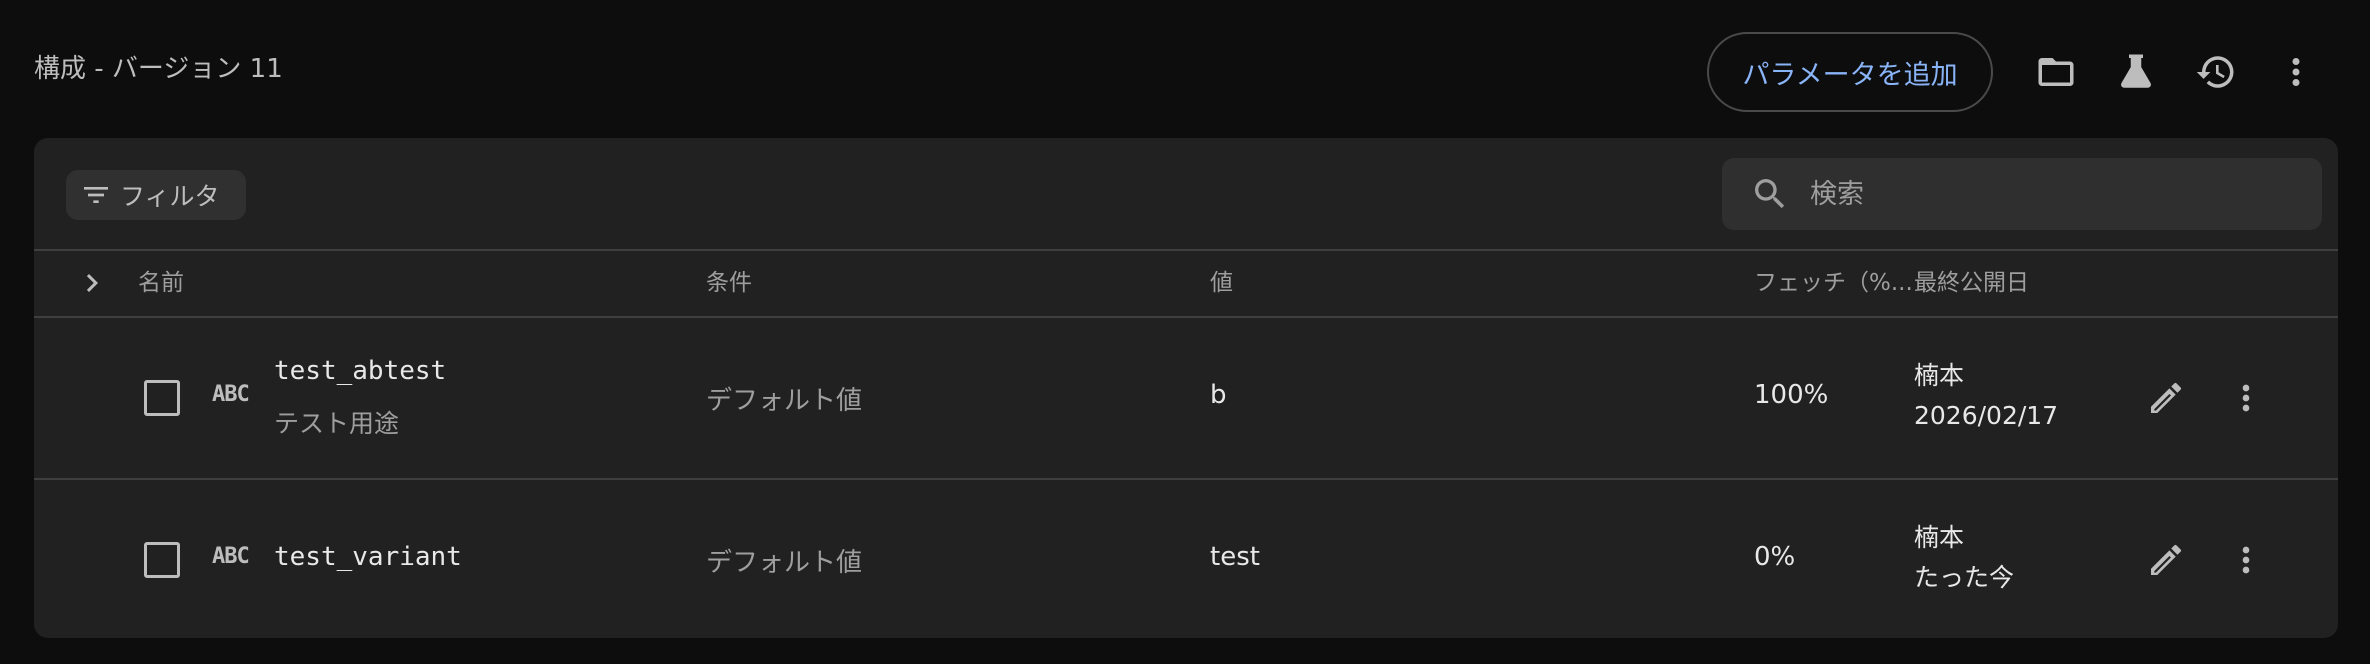 This screenshot has width=2370, height=664. What do you see at coordinates (2216, 72) in the screenshot?
I see `history-icon` at bounding box center [2216, 72].